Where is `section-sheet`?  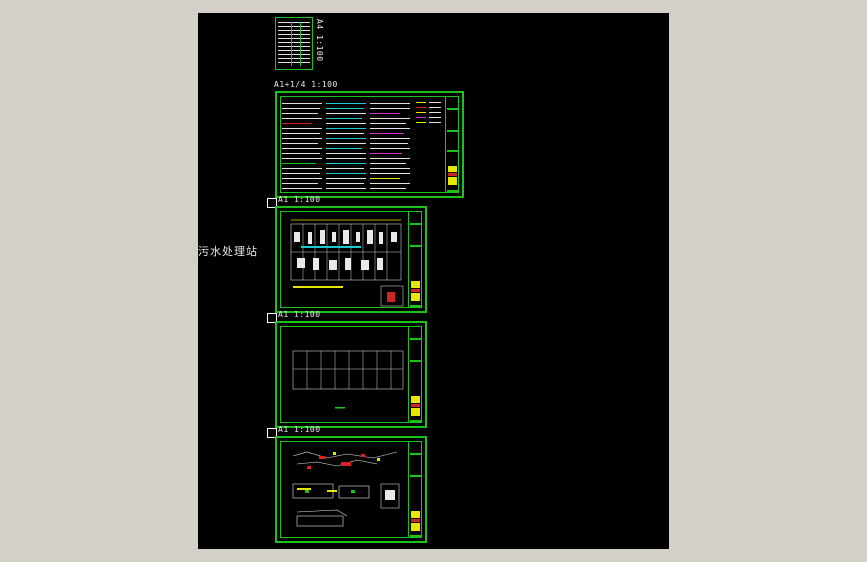
section-sheet is located at coordinates (351, 489).